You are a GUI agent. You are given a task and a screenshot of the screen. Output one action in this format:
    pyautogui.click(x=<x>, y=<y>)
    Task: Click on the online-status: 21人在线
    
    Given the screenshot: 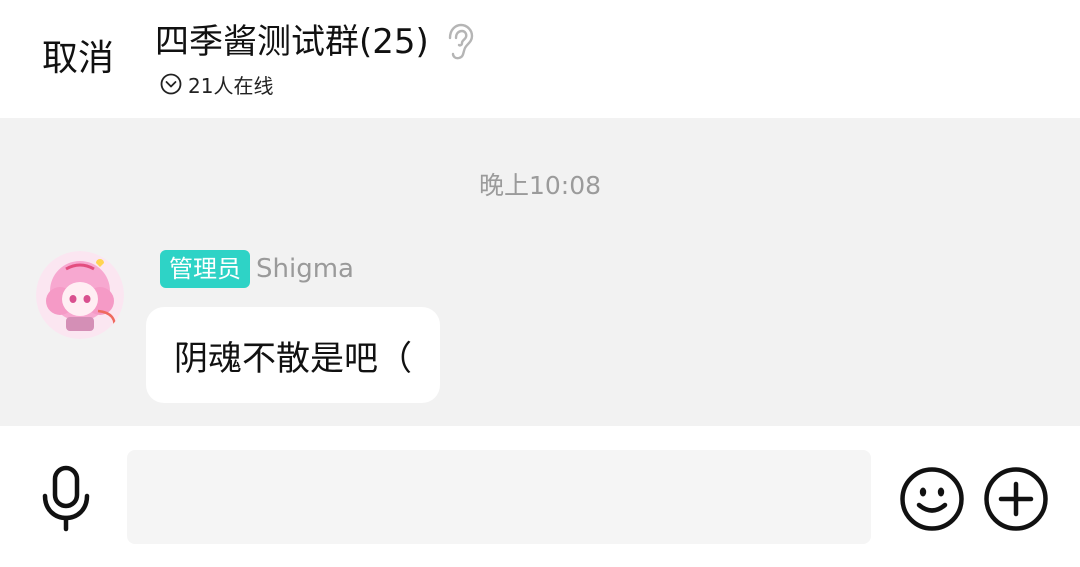 What is the action you would take?
    pyautogui.click(x=216, y=84)
    